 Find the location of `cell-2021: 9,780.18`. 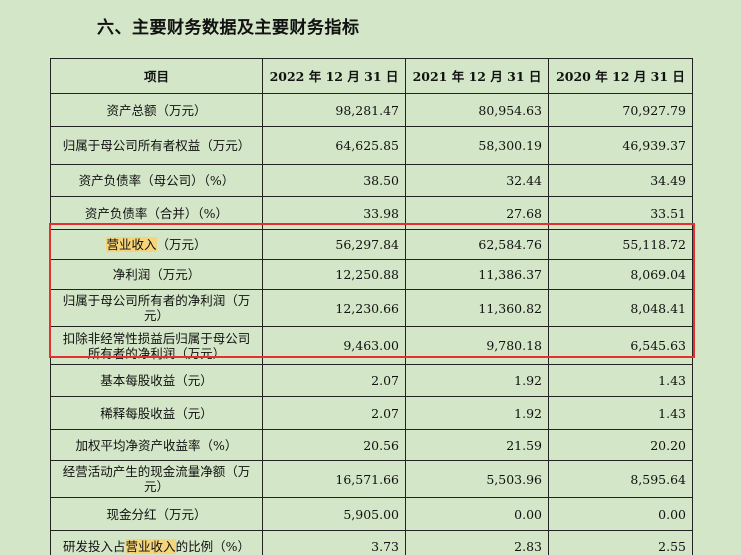

cell-2021: 9,780.18 is located at coordinates (477, 345).